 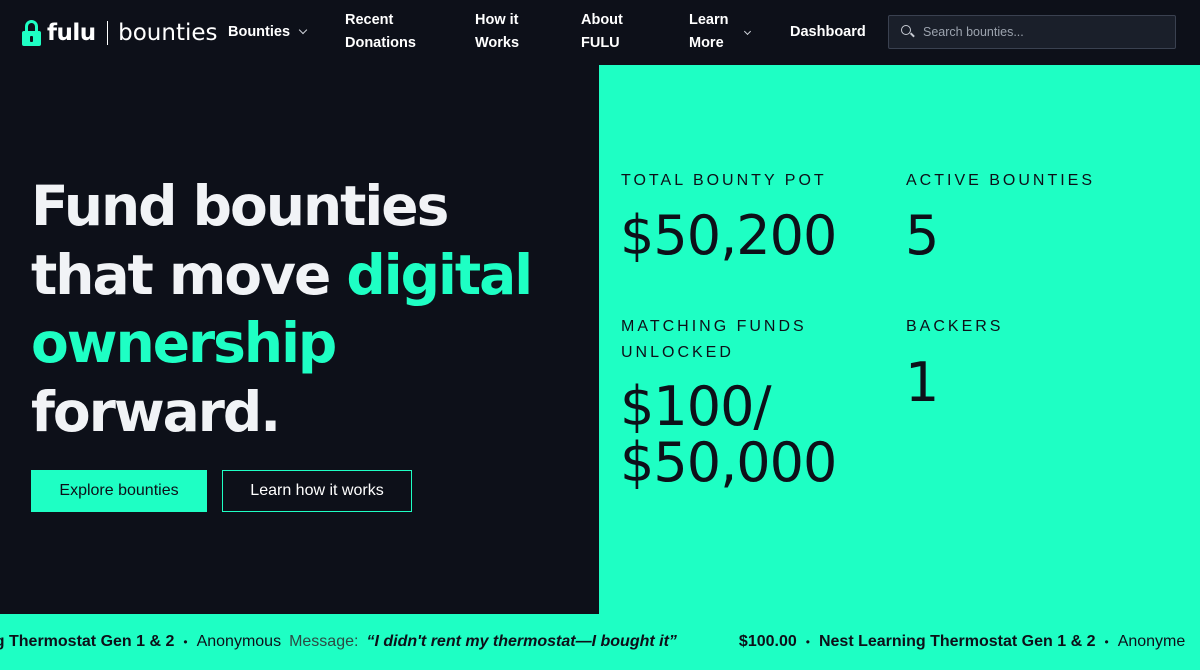 I want to click on matching-funds-value: $100/ $50,000, so click(x=728, y=434).